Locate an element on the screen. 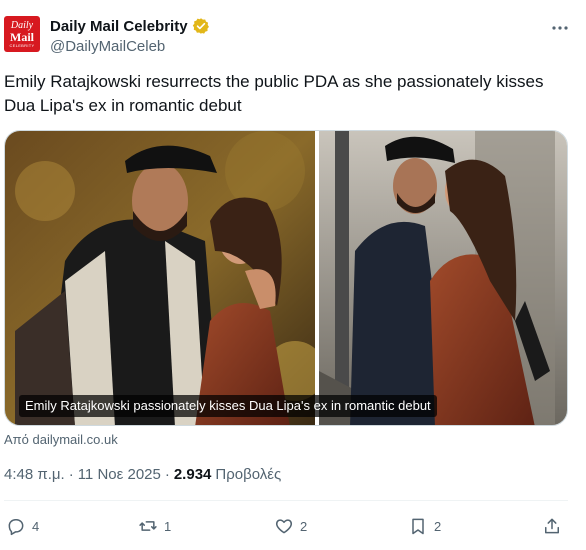  verified-badge-icon is located at coordinates (200, 26).